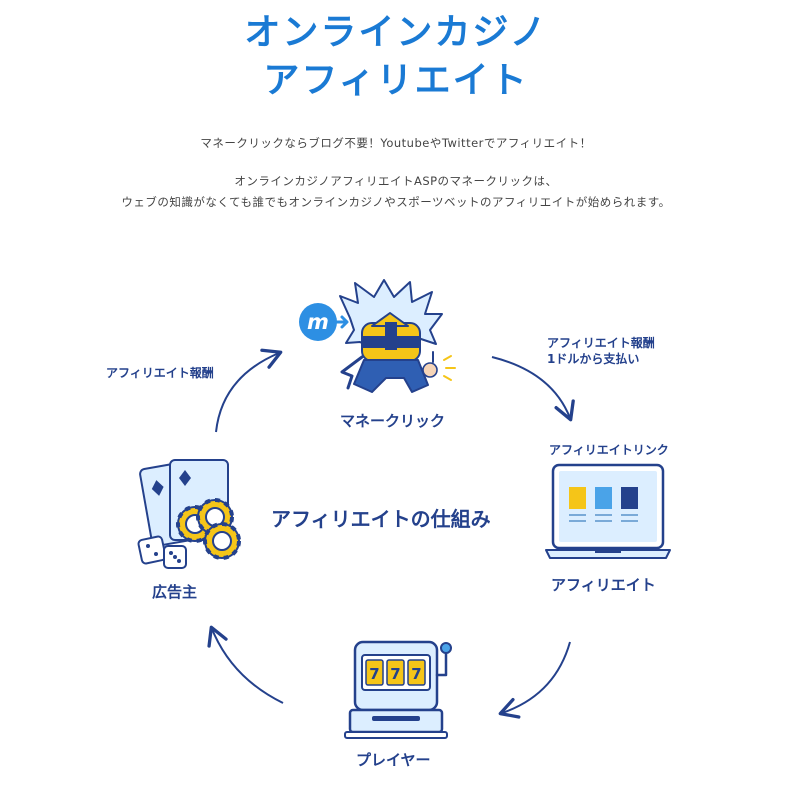 The image size is (792, 806). I want to click on edge-label-affiliate-link: アフィリエイトリンク, so click(609, 450).